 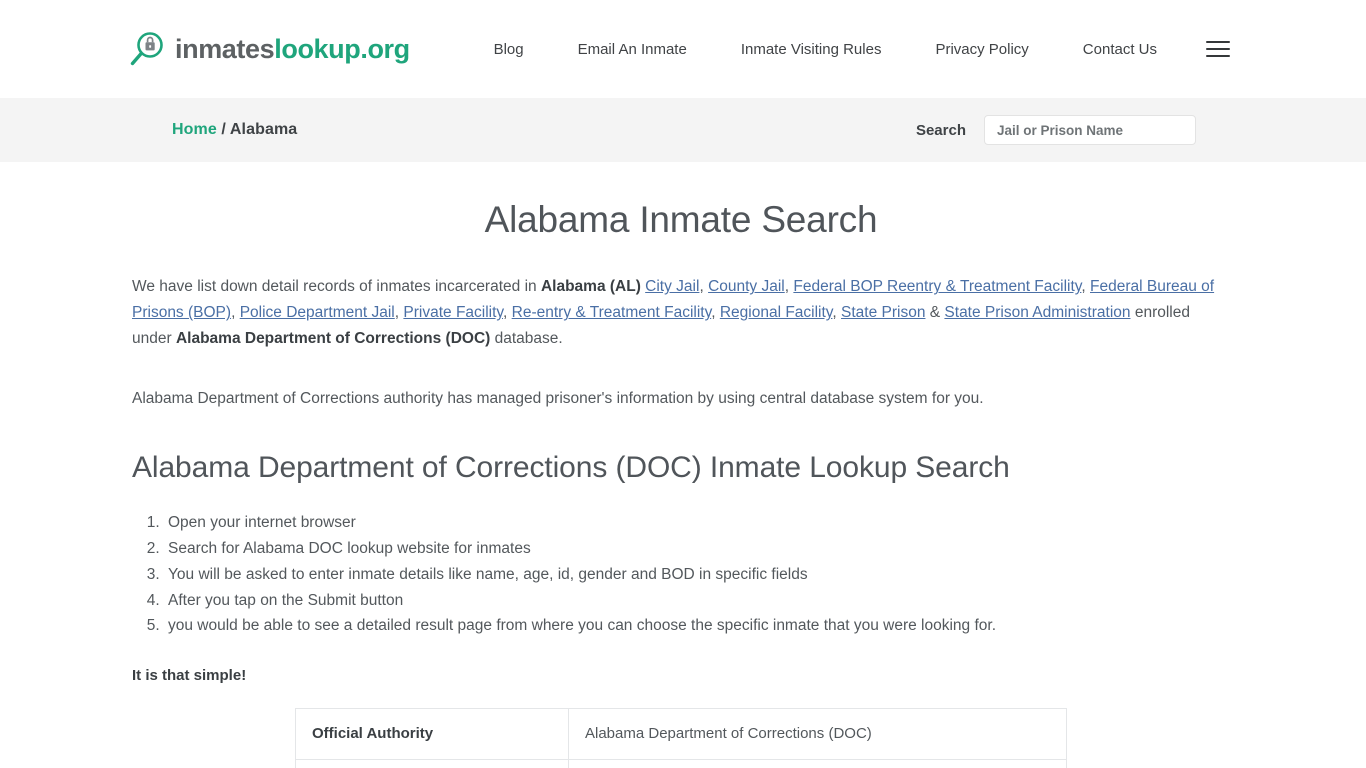 I want to click on intro-state-bold: Alabama (AL), so click(x=590, y=287).